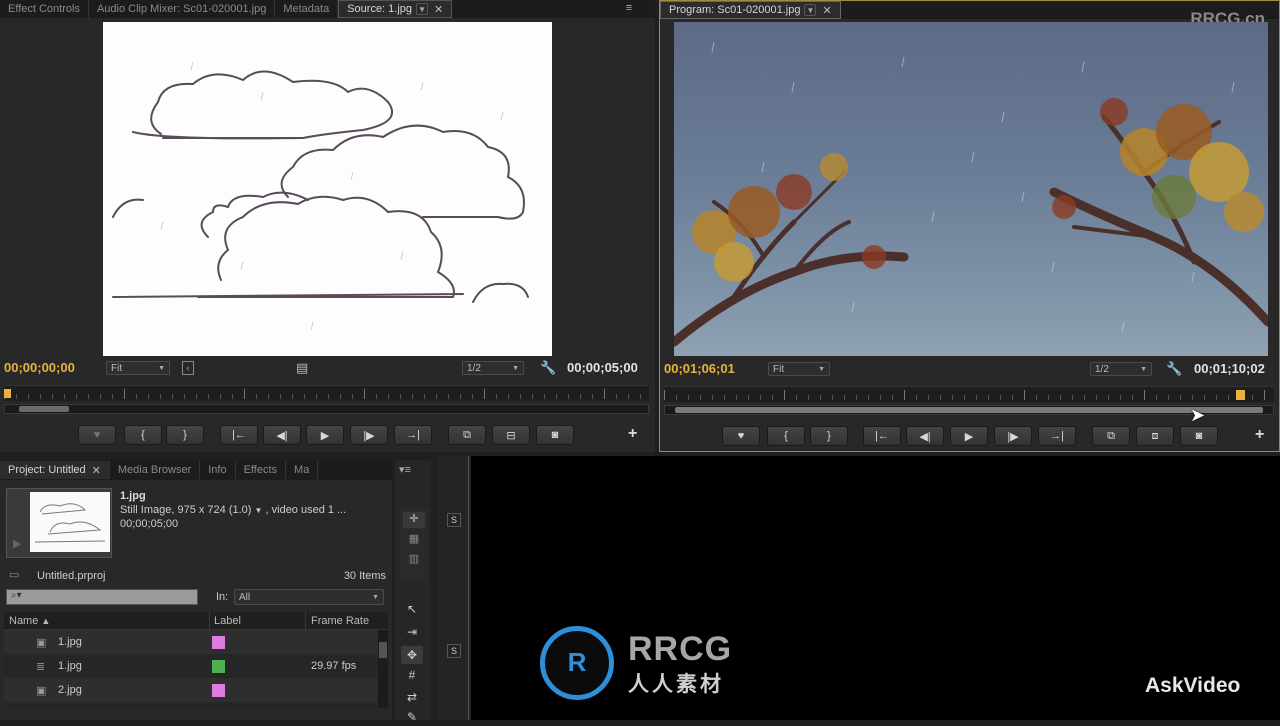  I want to click on track-label-1: S, so click(454, 520).